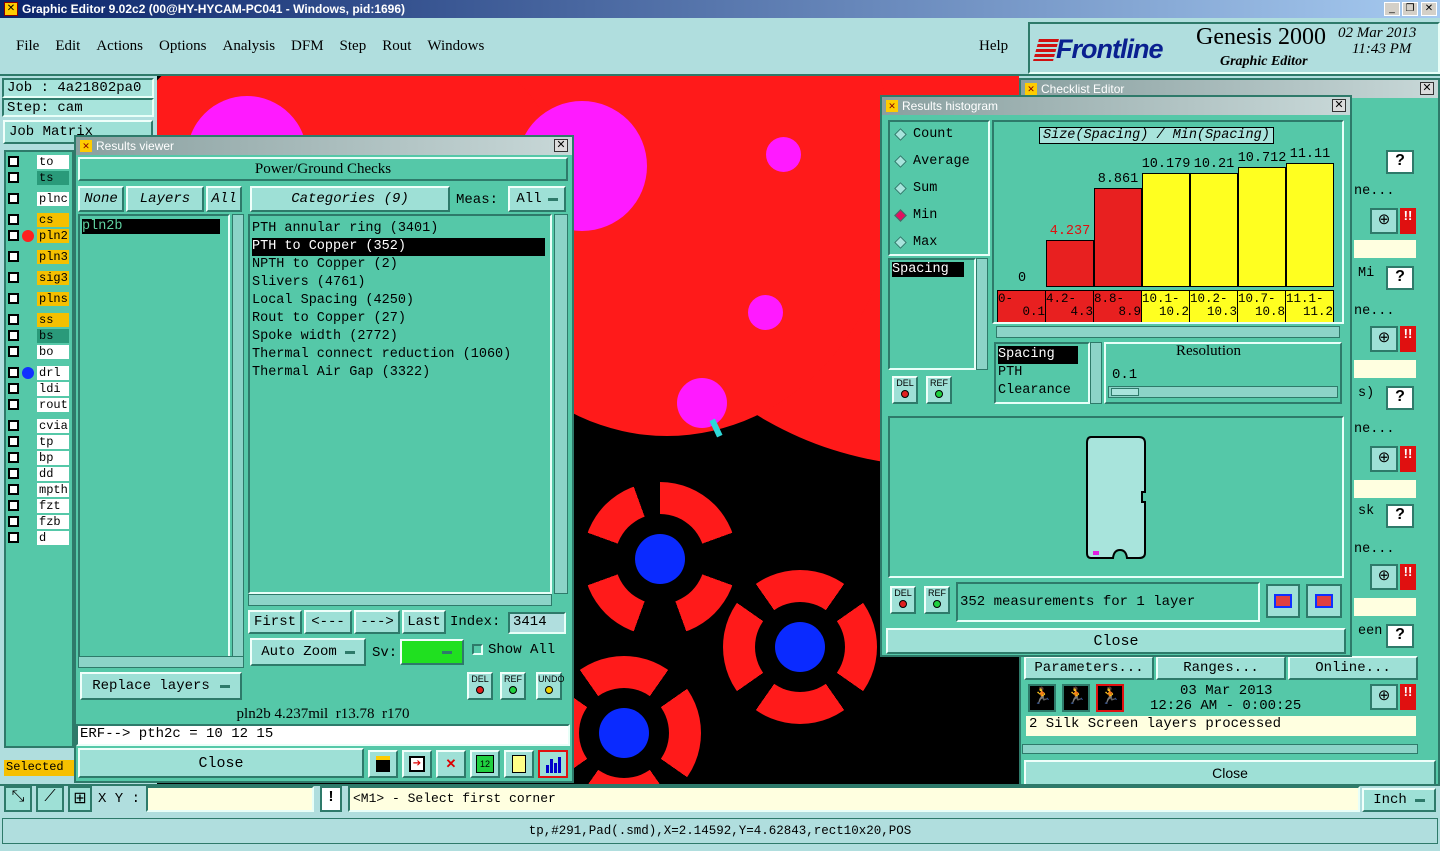 This screenshot has width=1440, height=851. What do you see at coordinates (165, 199) in the screenshot?
I see `layers-button: Layers` at bounding box center [165, 199].